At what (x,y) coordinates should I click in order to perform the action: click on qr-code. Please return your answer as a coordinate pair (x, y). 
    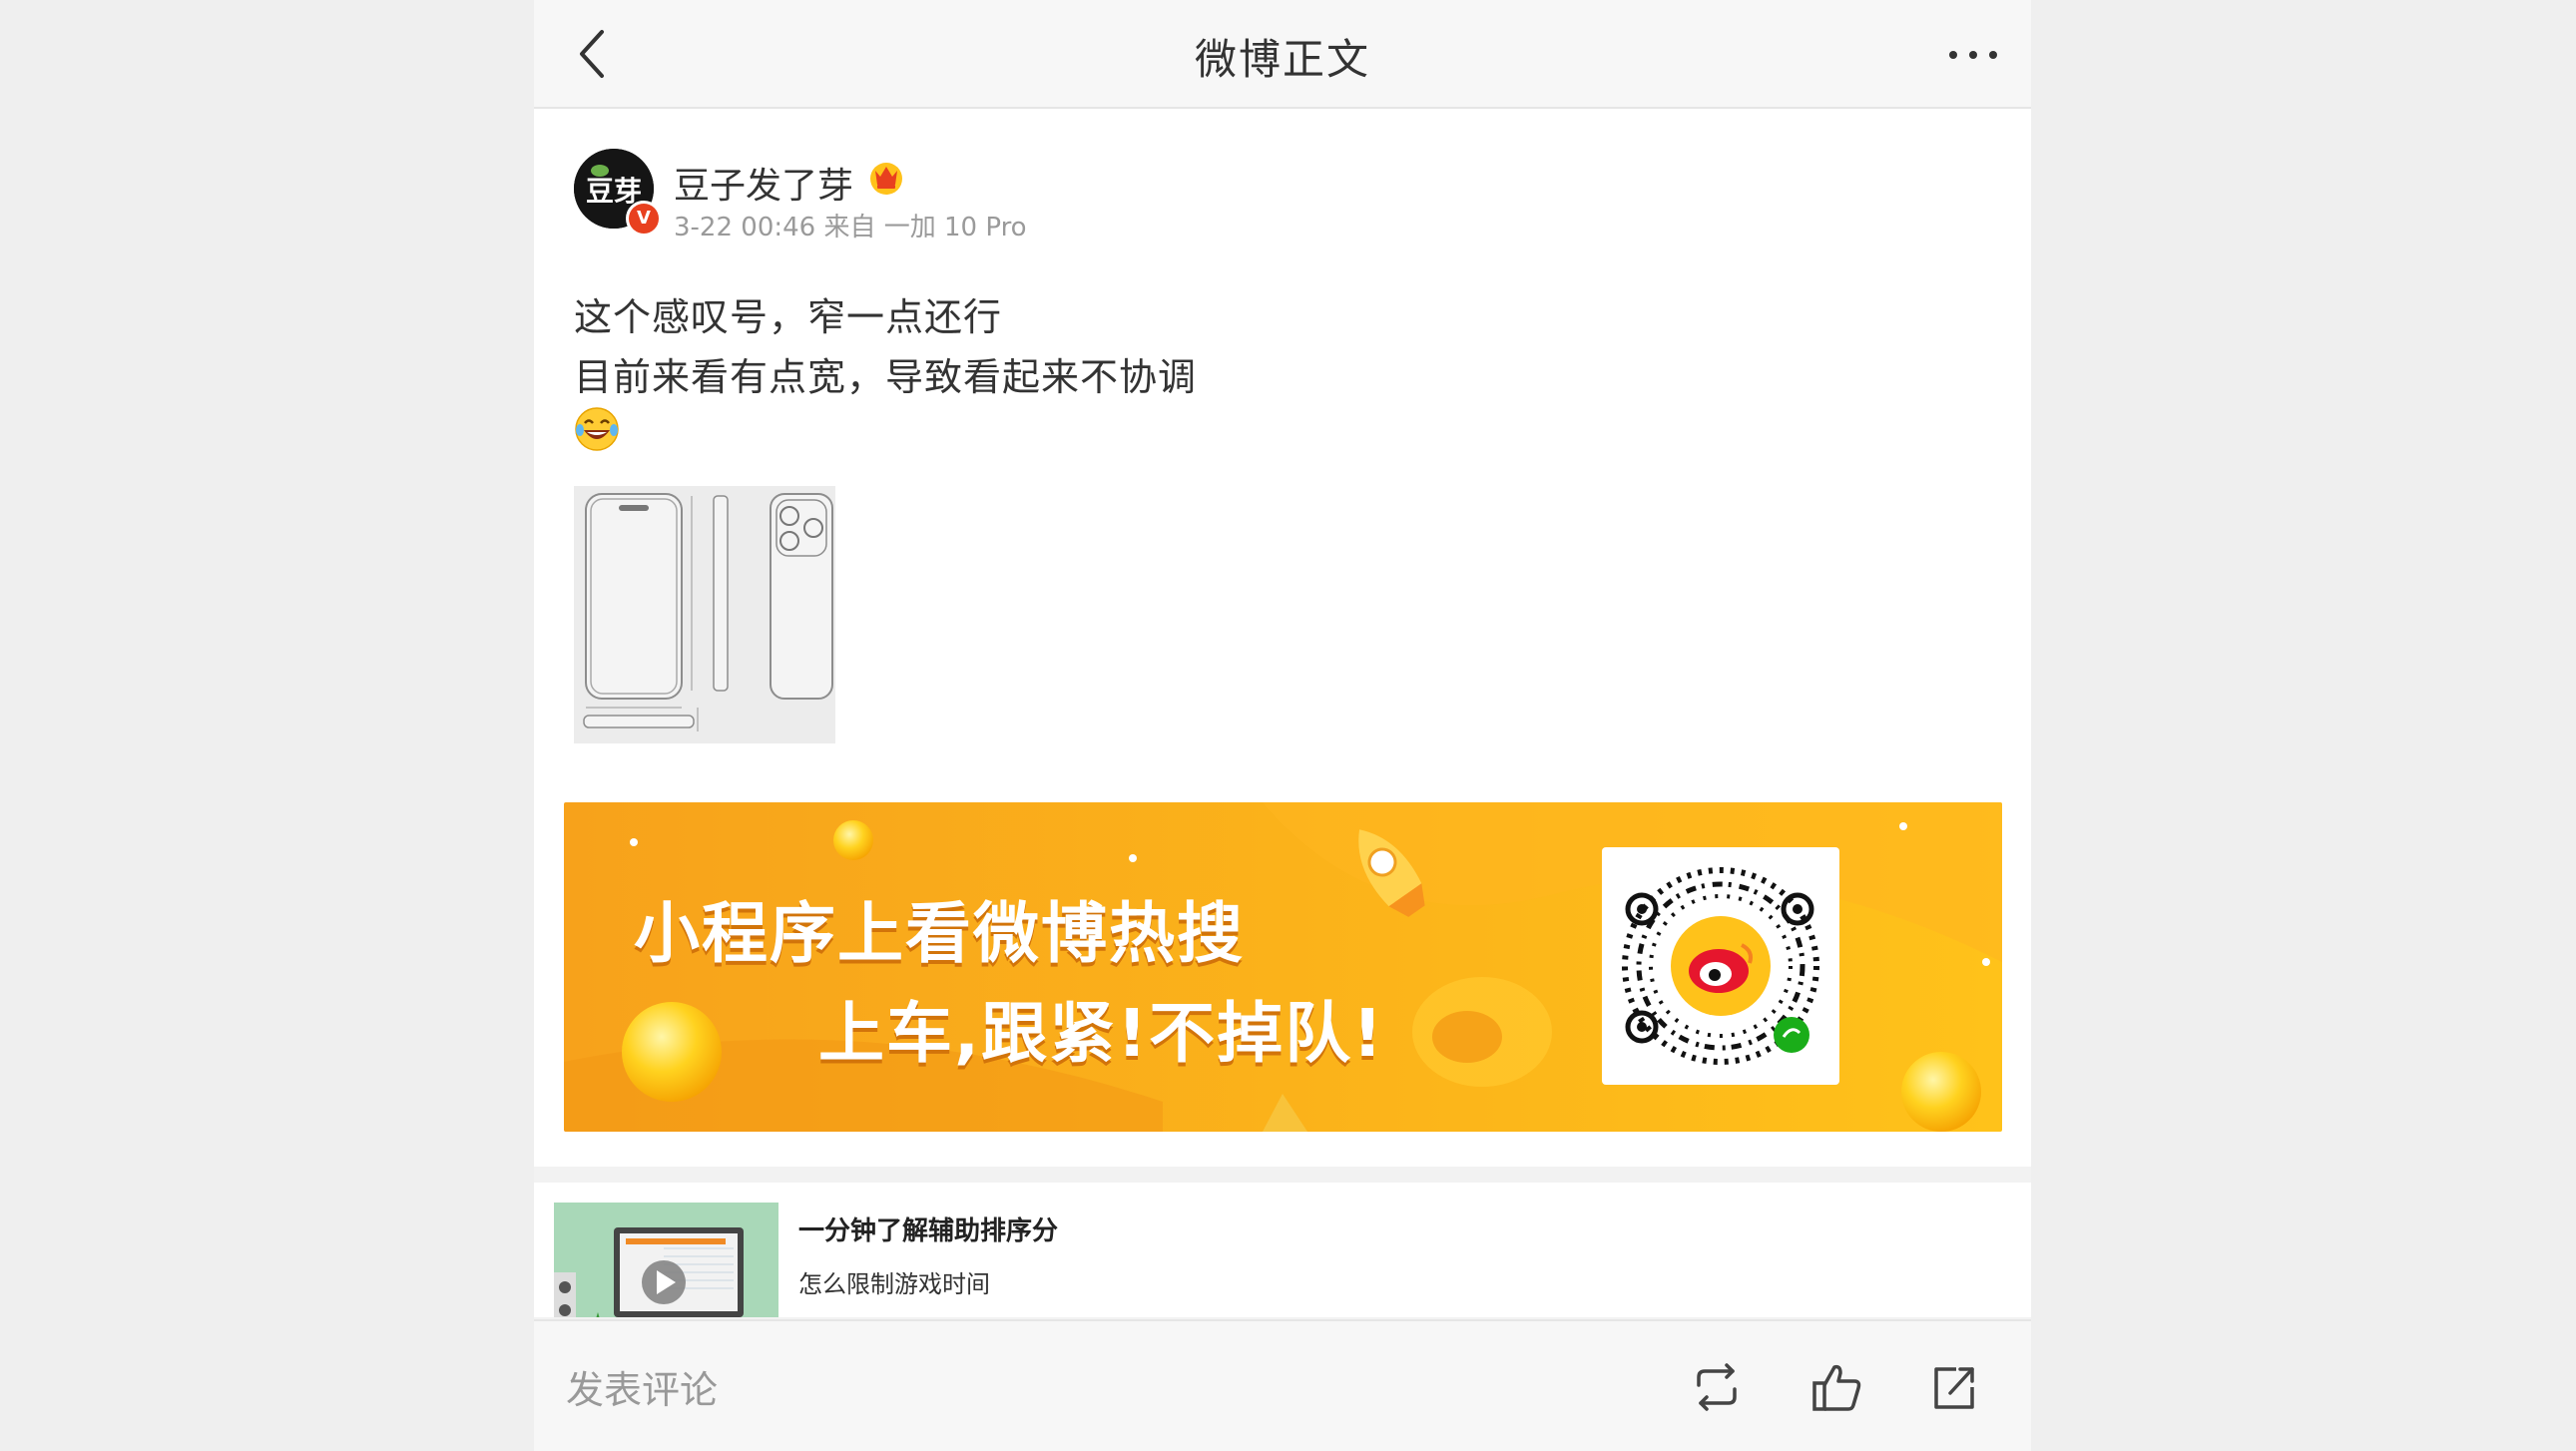
    Looking at the image, I should click on (1720, 966).